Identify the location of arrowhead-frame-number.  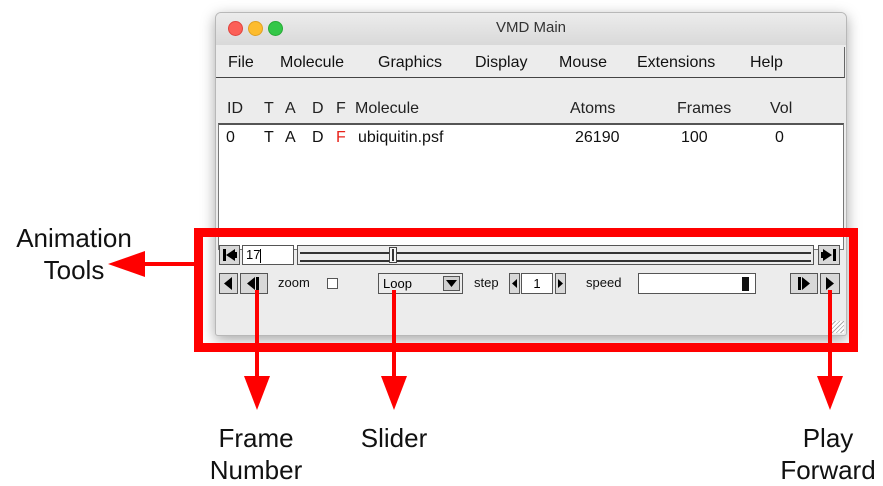
(257, 393).